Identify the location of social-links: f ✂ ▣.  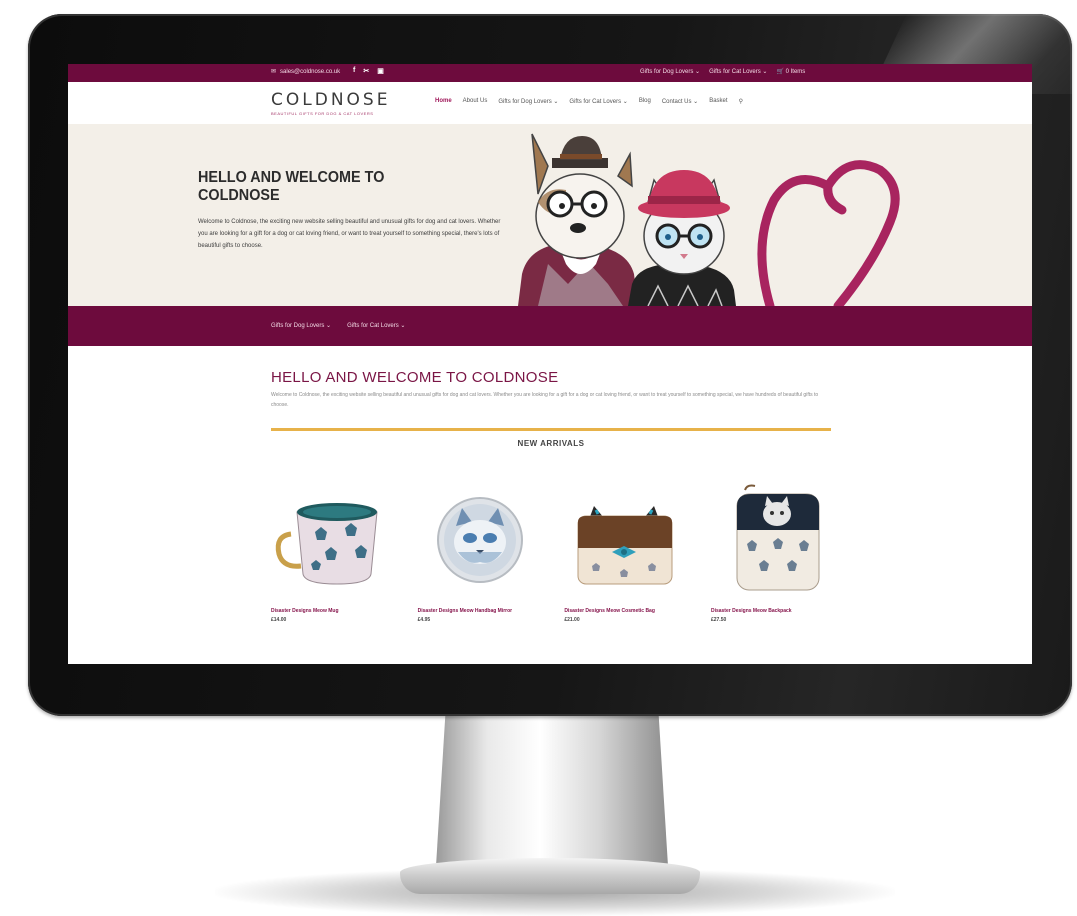
(368, 71).